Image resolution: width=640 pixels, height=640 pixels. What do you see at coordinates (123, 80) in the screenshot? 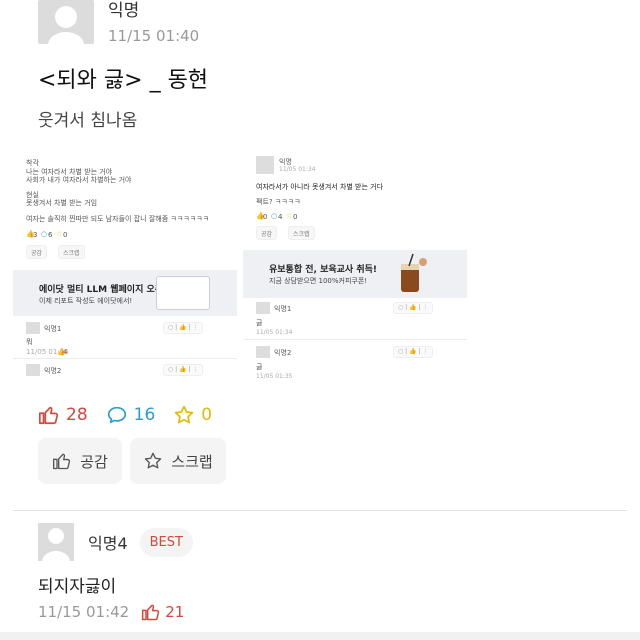
I see `post-title: <되와 긇> _ 동현` at bounding box center [123, 80].